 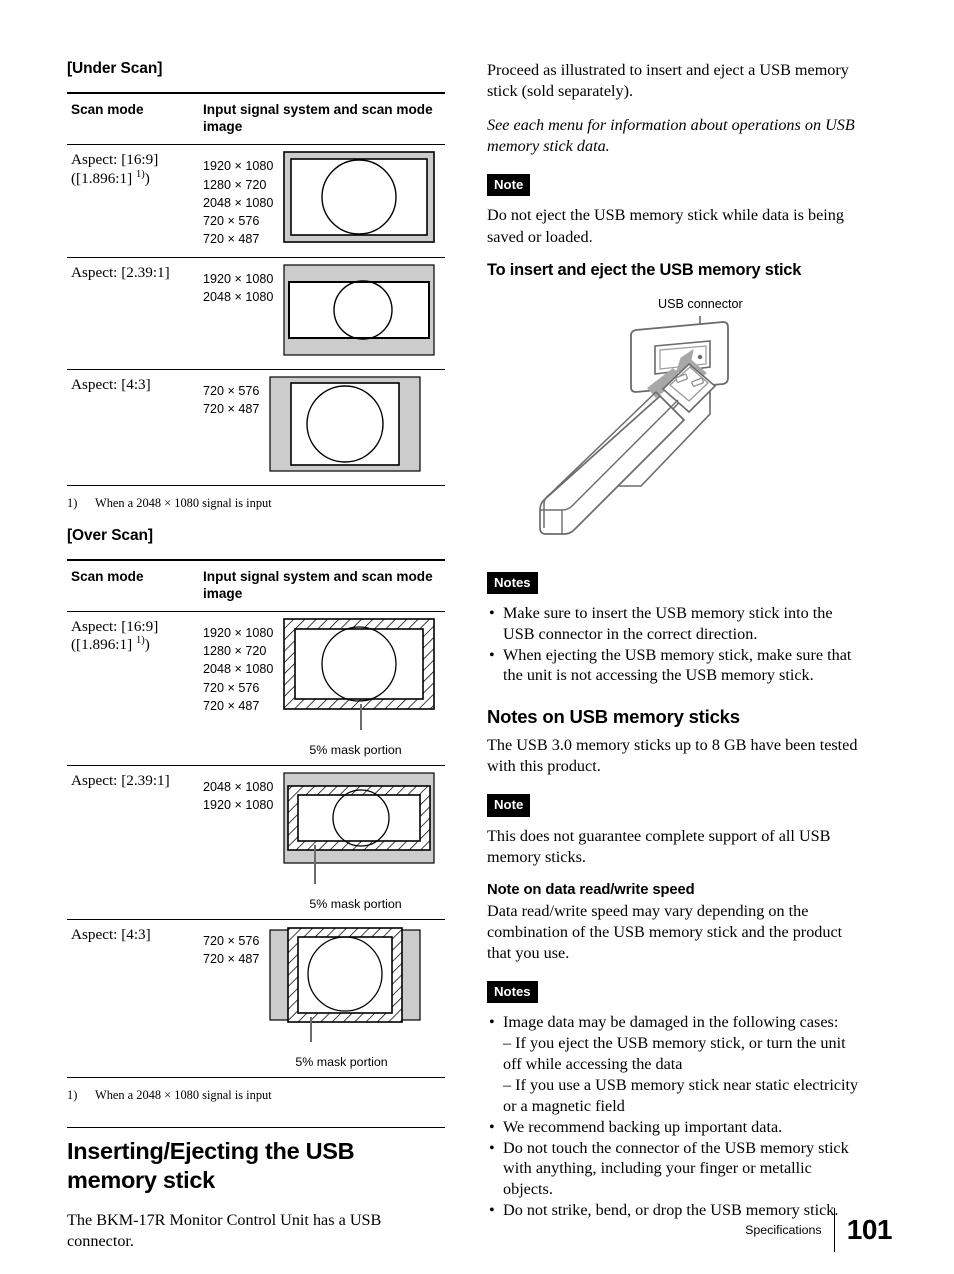 I want to click on over-scan-section-label: [Over Scan], so click(x=110, y=535).